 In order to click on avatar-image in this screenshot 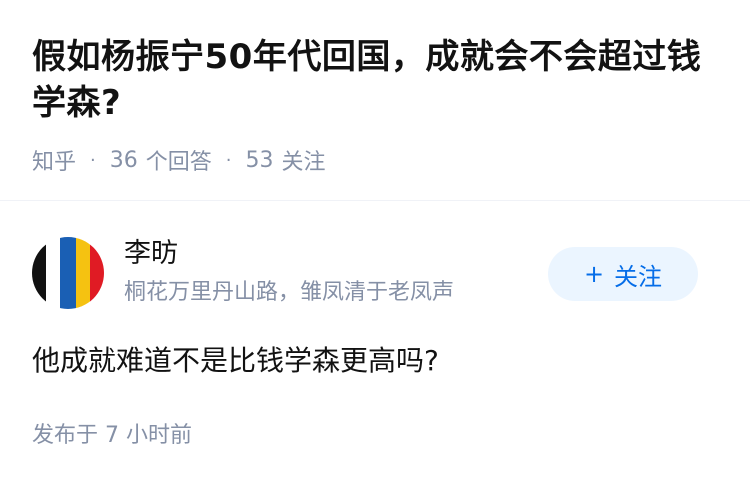, I will do `click(68, 273)`.